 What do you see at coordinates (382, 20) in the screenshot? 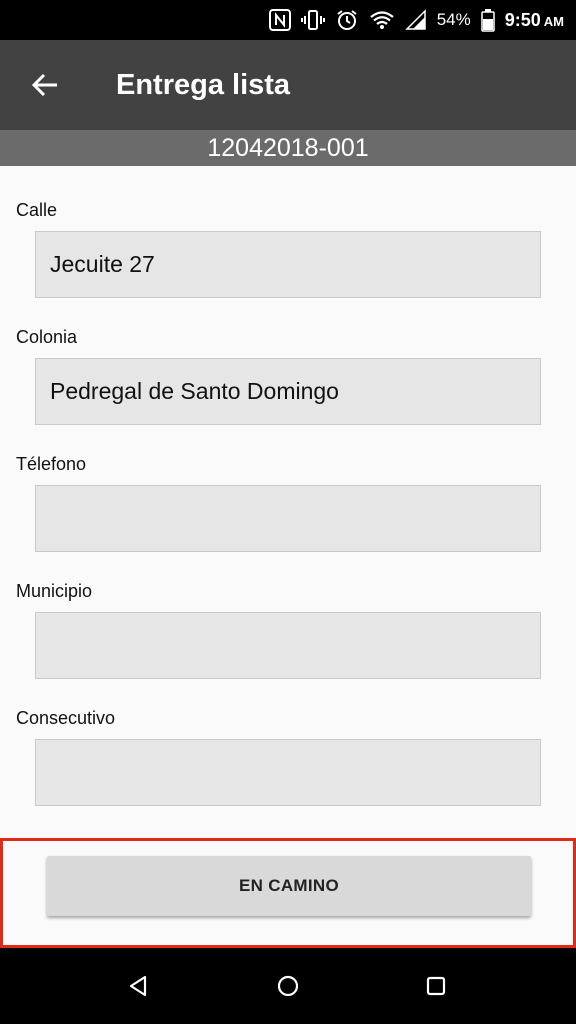
I see `wifi-icon` at bounding box center [382, 20].